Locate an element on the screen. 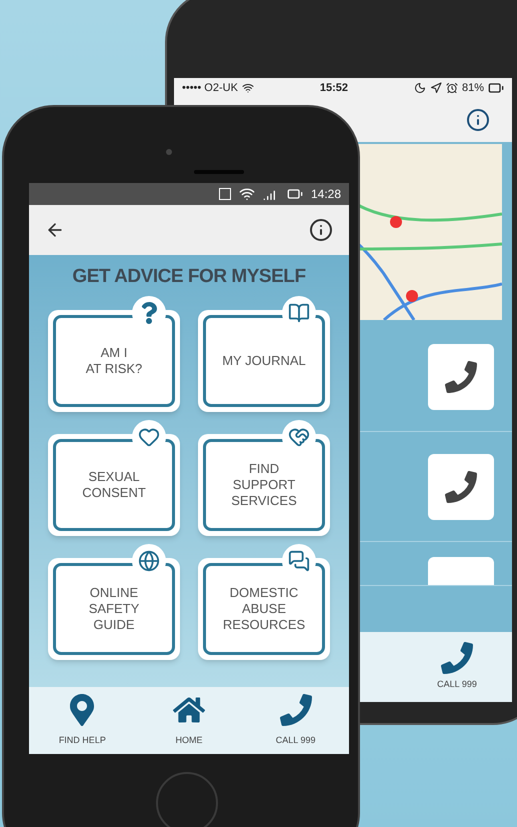 This screenshot has width=517, height=827. menu-tile: DOMESTIC ABUSE RESOURCES is located at coordinates (264, 609).